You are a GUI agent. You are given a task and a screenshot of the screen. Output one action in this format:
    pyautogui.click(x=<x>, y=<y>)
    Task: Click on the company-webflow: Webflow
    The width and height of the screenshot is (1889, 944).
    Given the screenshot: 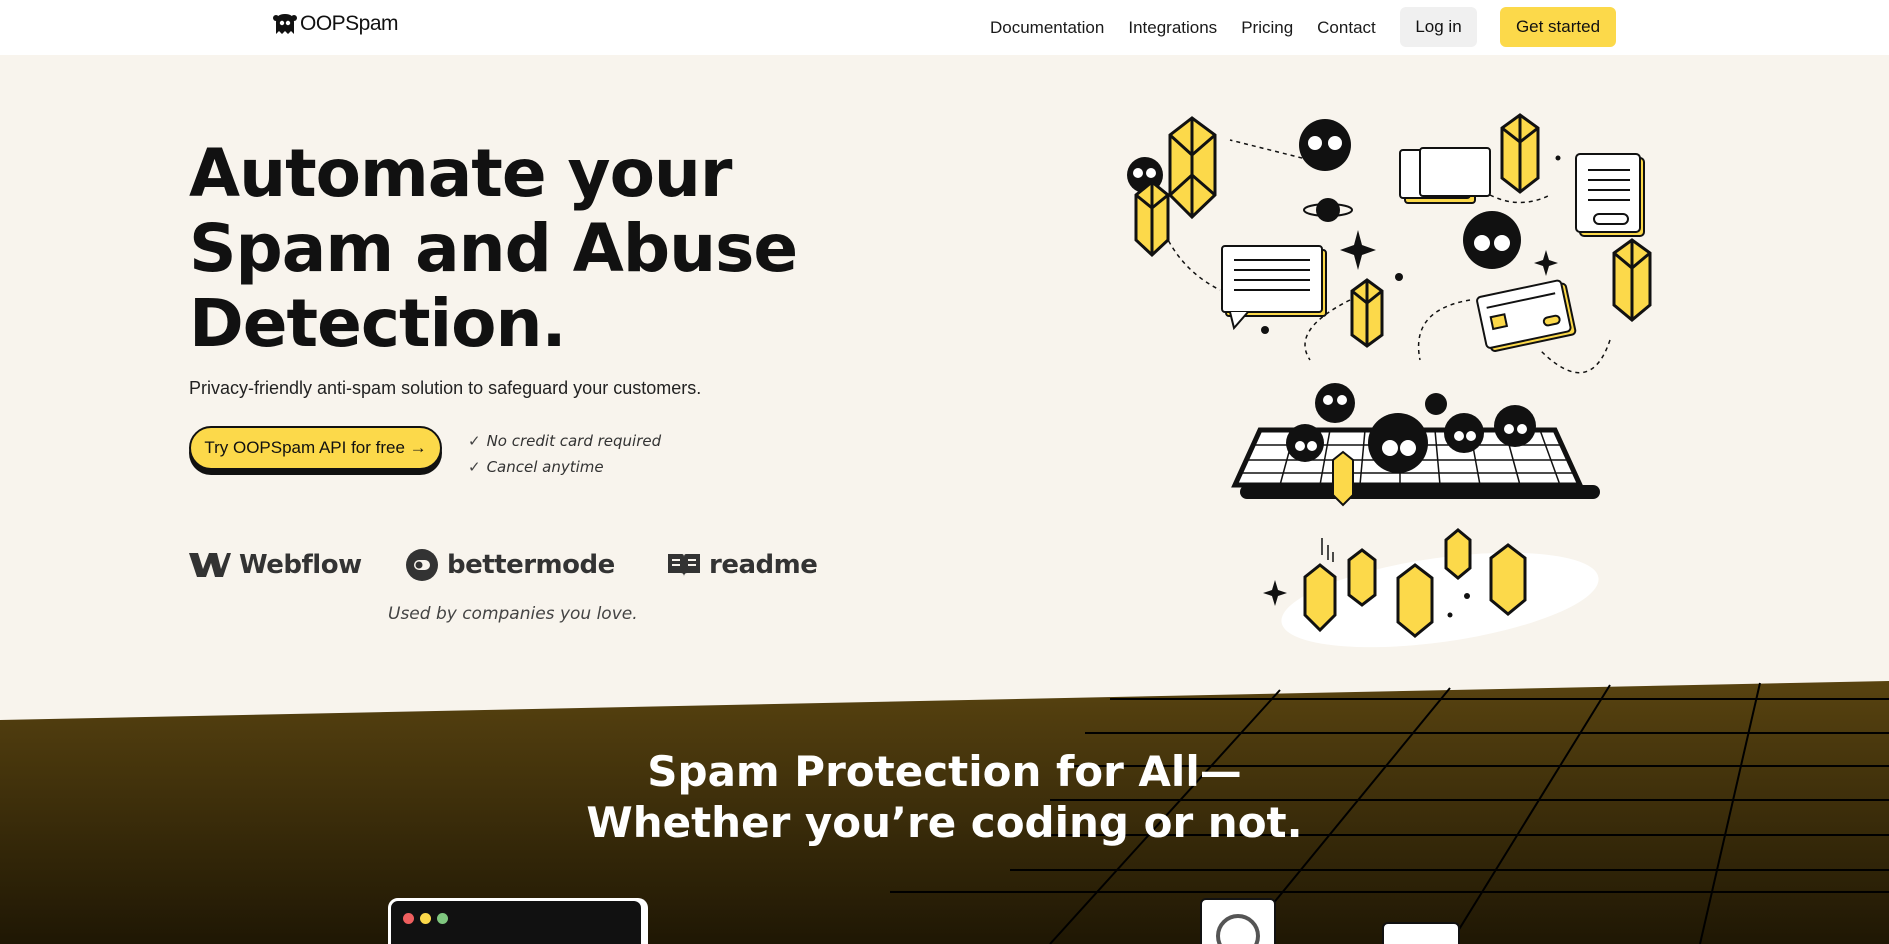 What is the action you would take?
    pyautogui.click(x=297, y=565)
    